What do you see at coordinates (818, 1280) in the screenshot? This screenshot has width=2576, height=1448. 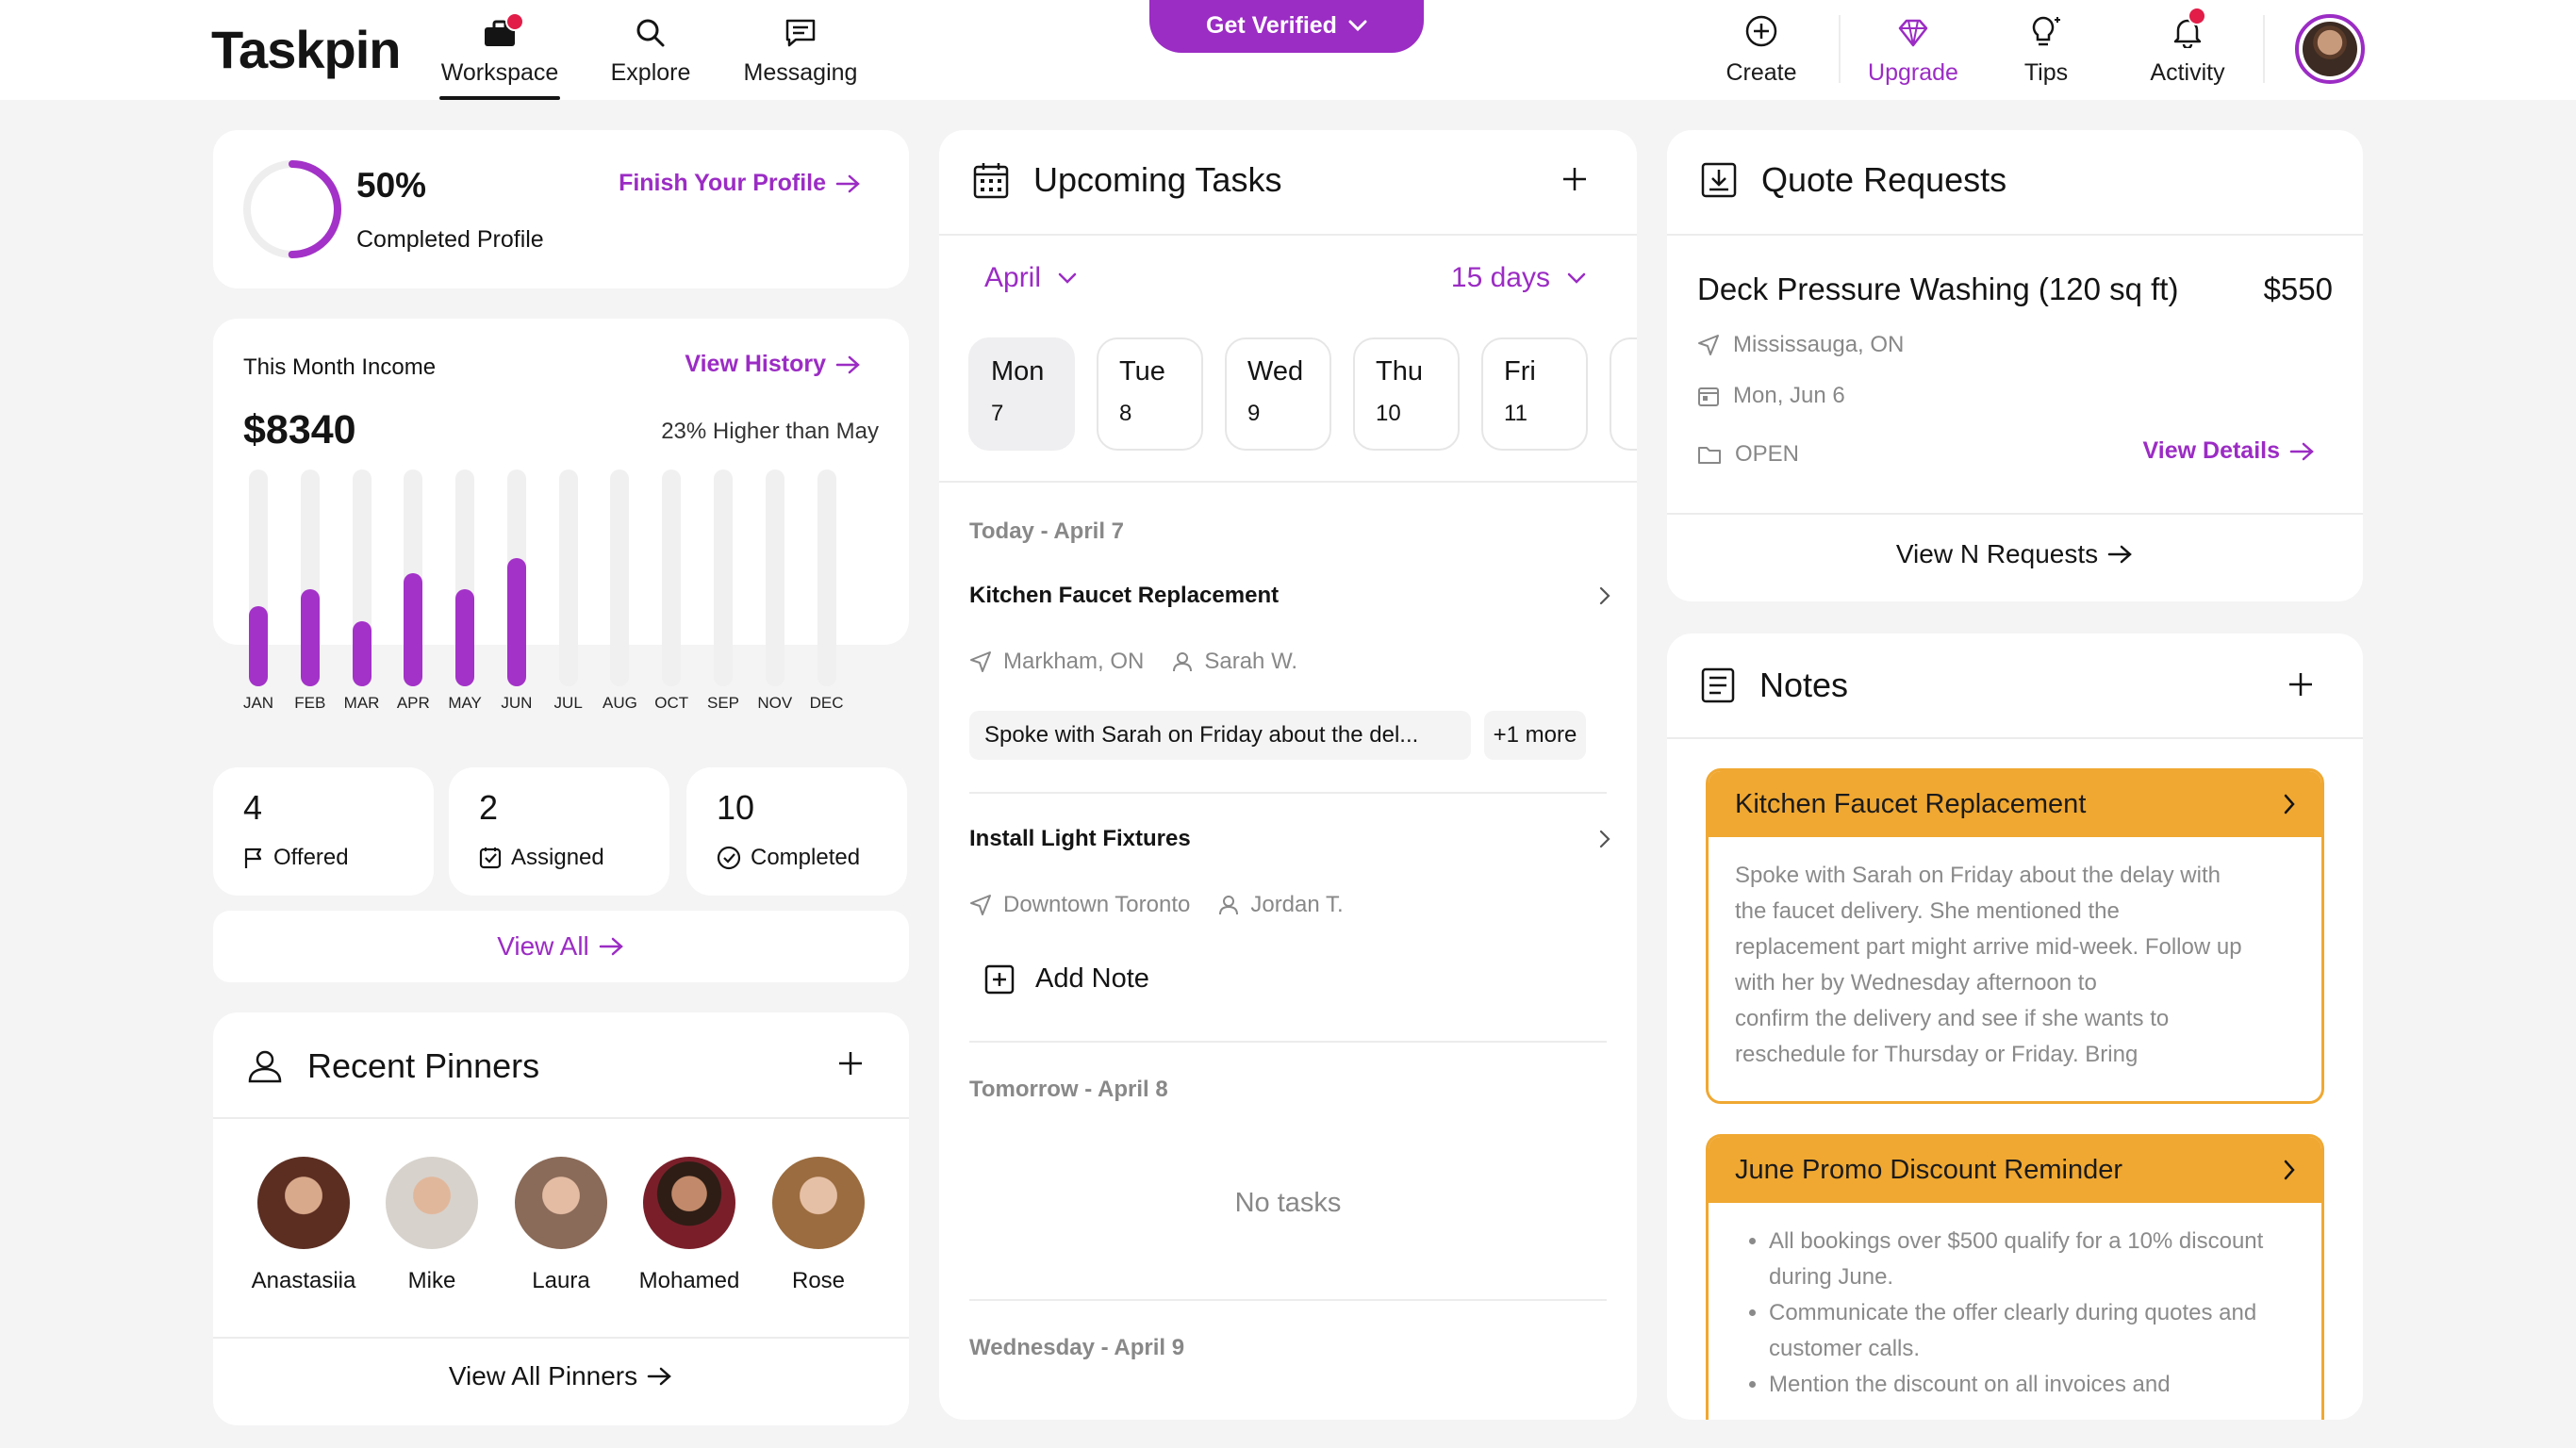 I see `pinner-name: Rose` at bounding box center [818, 1280].